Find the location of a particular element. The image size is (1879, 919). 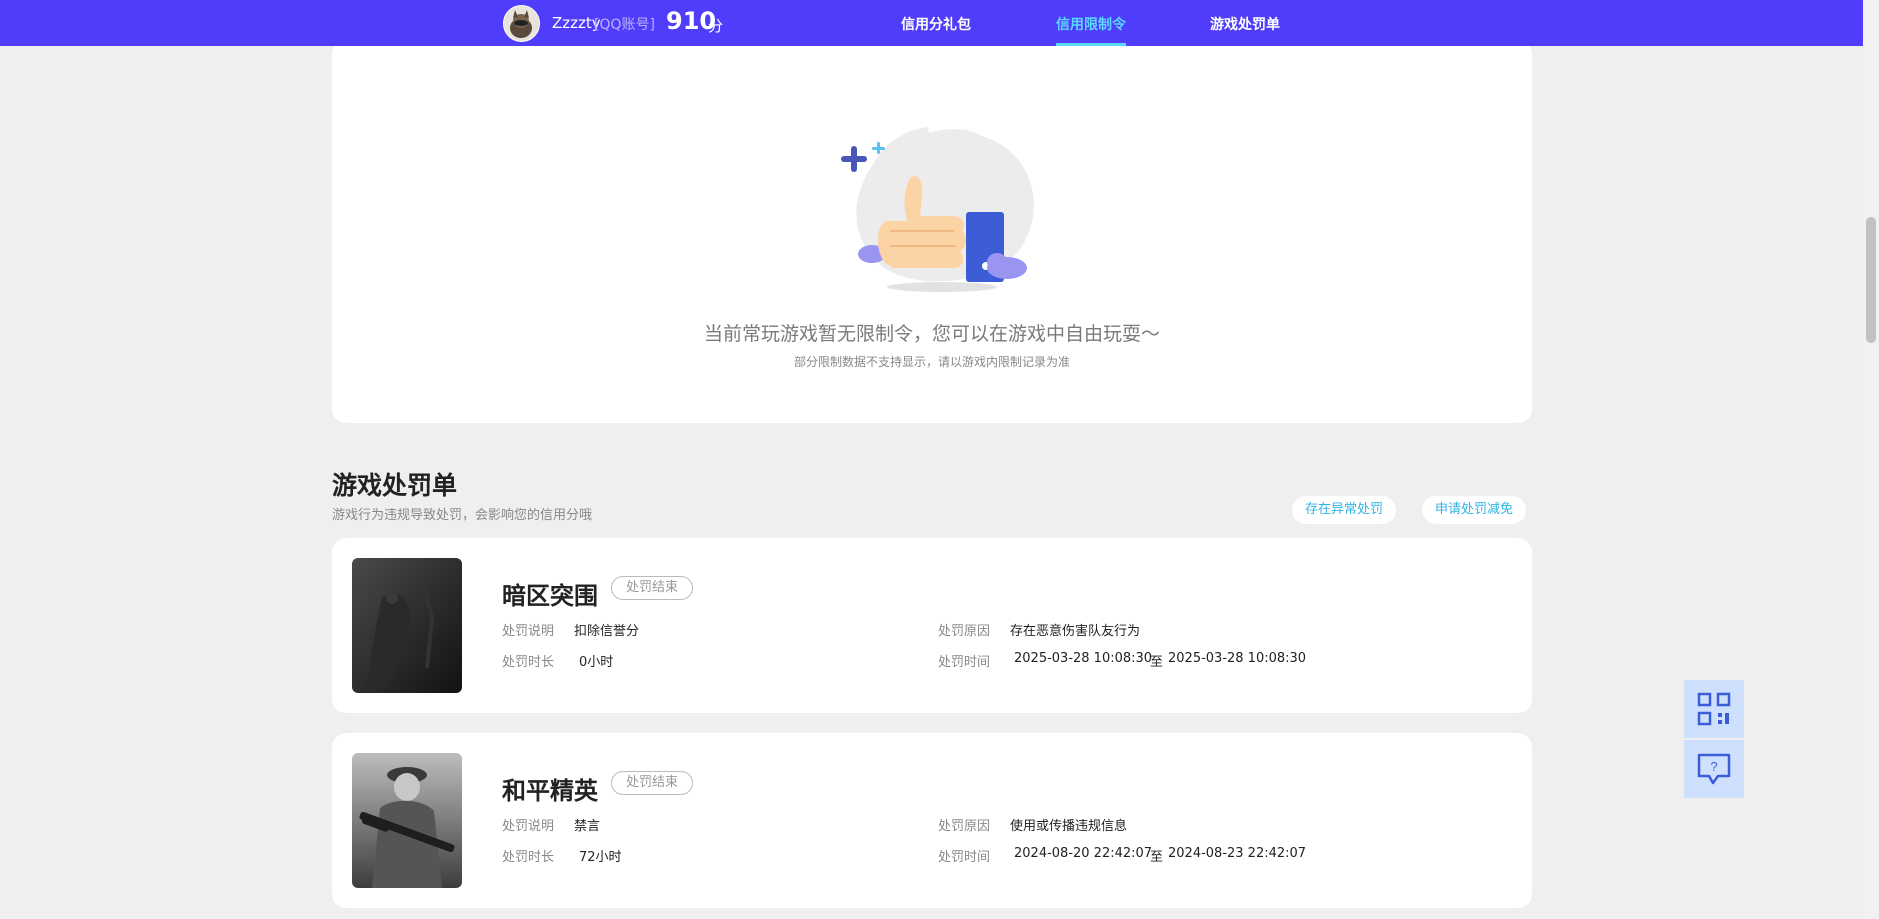

penalty-duration-value: 0小时 is located at coordinates (596, 662).